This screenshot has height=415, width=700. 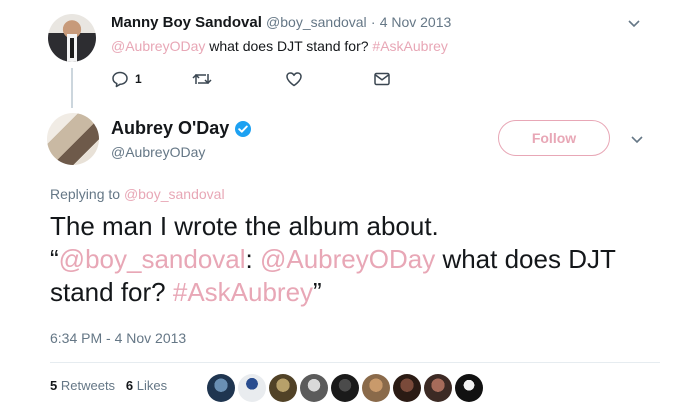 I want to click on tweet-author-name: Aubrey O'Day, so click(x=170, y=128).